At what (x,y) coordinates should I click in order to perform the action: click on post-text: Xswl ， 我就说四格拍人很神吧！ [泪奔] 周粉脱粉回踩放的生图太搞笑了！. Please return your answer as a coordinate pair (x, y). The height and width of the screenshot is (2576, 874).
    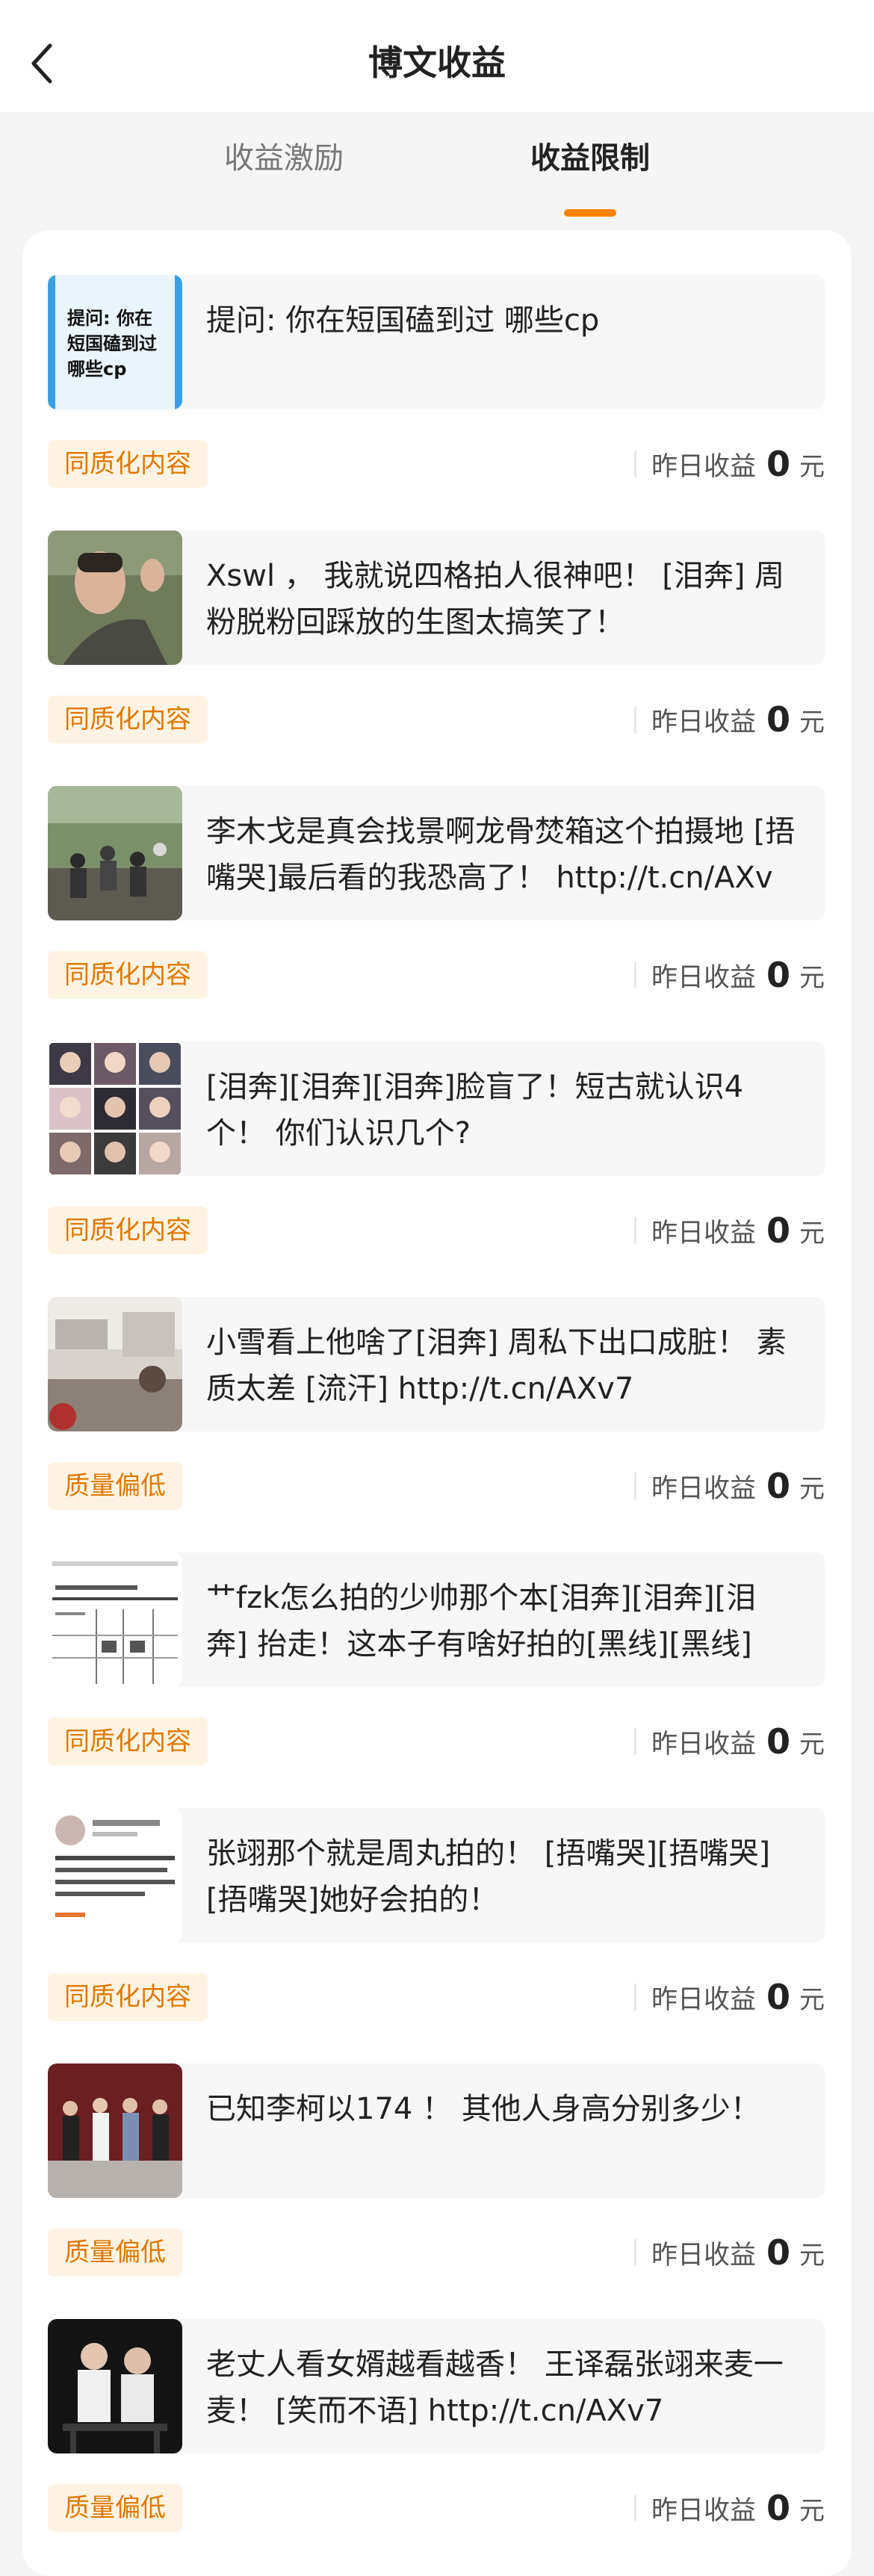
    Looking at the image, I should click on (496, 599).